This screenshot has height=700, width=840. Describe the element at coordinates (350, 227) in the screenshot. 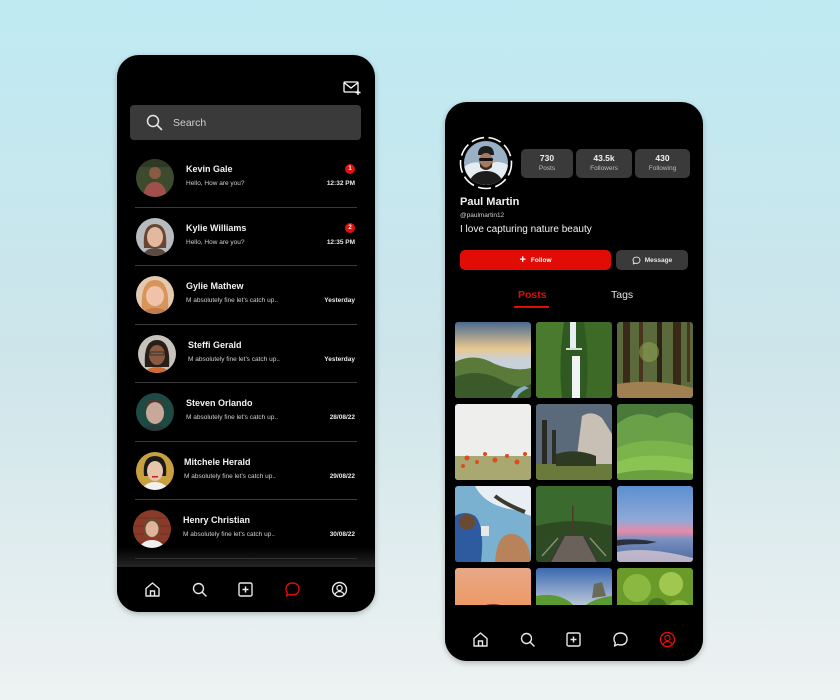

I see `unread-badge: 2` at that location.